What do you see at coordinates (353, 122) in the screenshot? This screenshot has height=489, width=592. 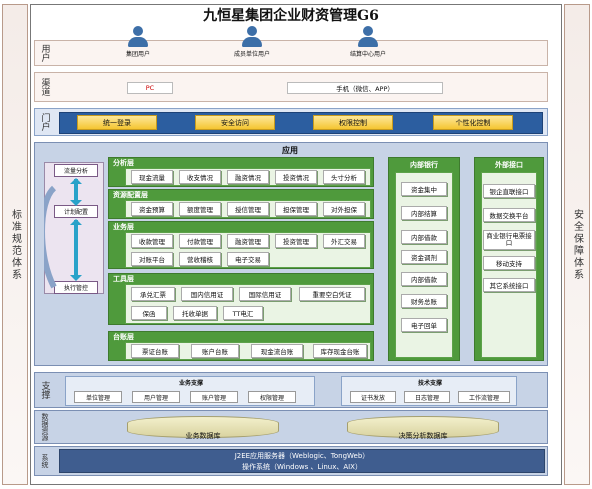 I see `portal-permission: 权限控制` at bounding box center [353, 122].